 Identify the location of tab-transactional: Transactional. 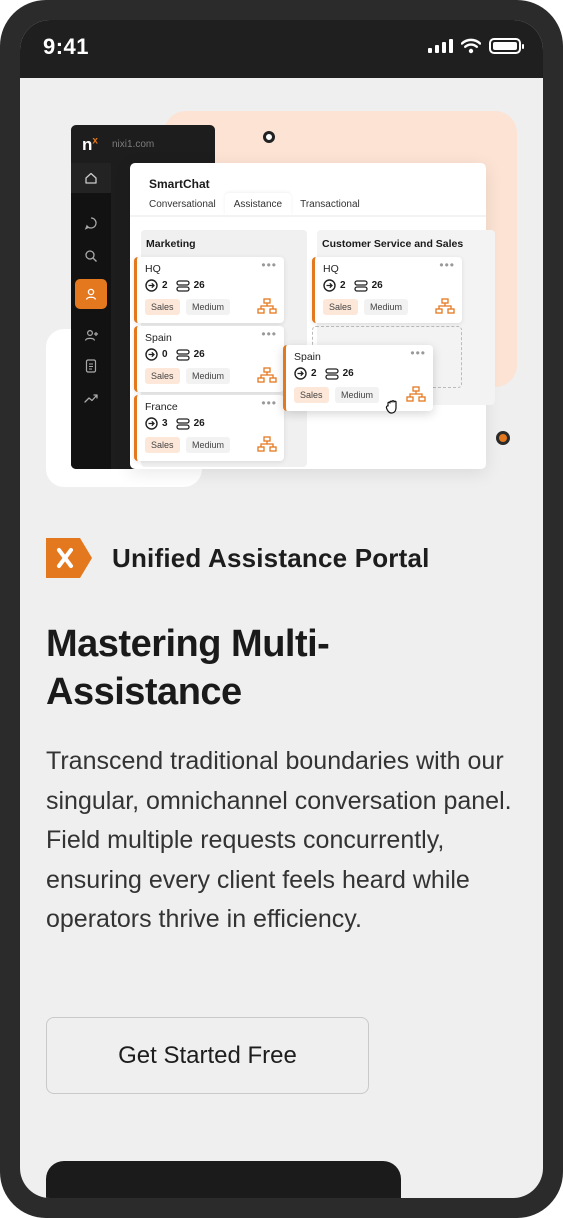
(330, 204).